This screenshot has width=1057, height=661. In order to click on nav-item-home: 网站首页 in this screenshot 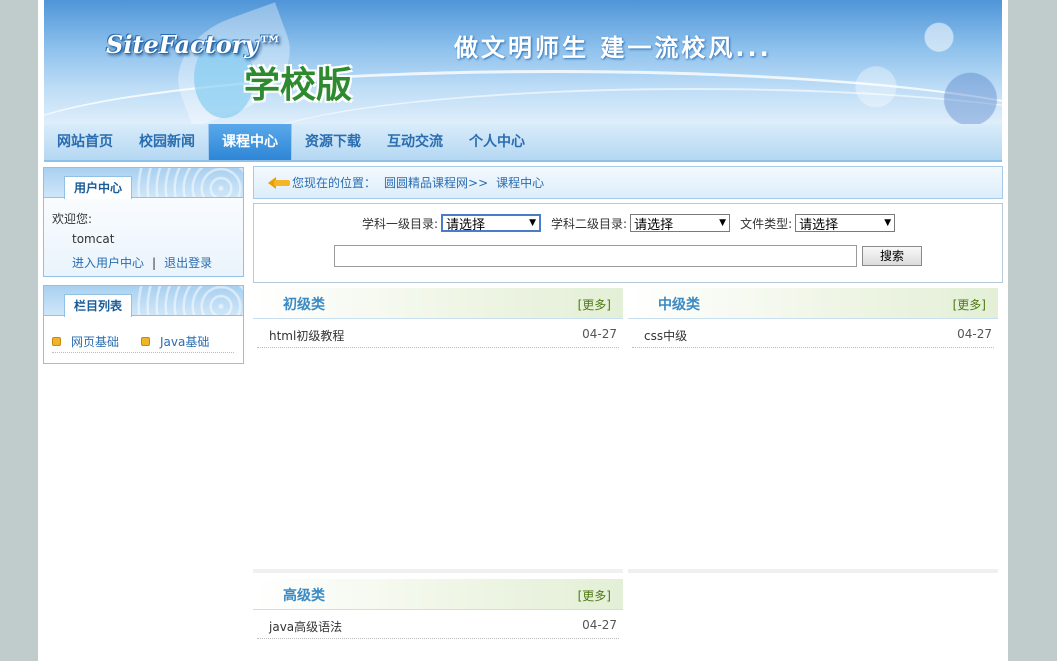, I will do `click(85, 142)`.